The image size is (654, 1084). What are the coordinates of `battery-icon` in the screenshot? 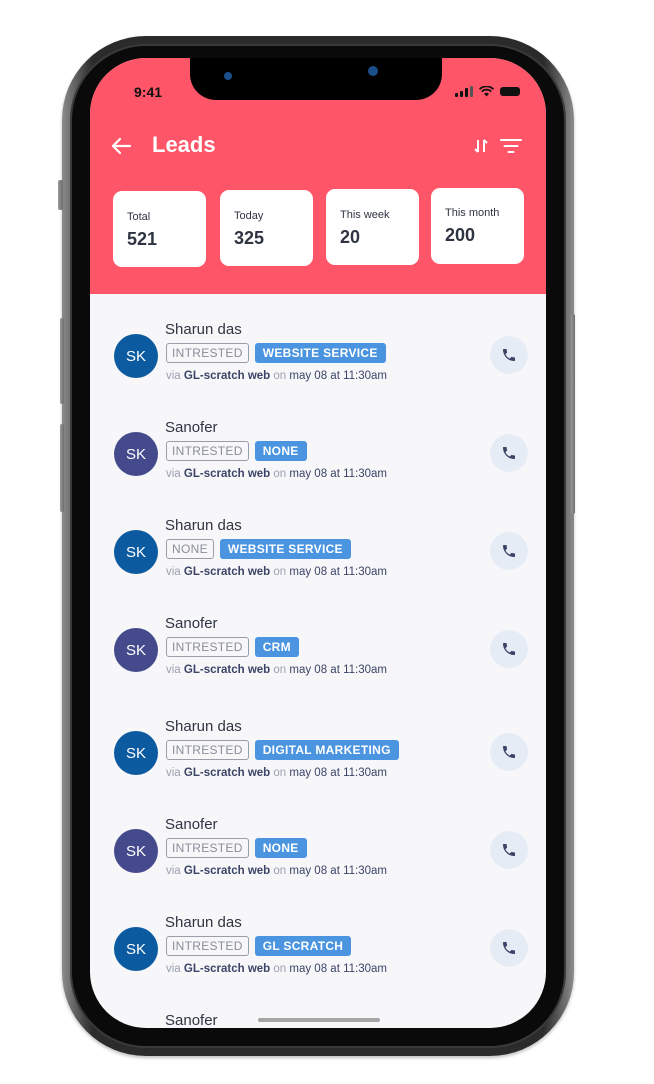 It's located at (510, 91).